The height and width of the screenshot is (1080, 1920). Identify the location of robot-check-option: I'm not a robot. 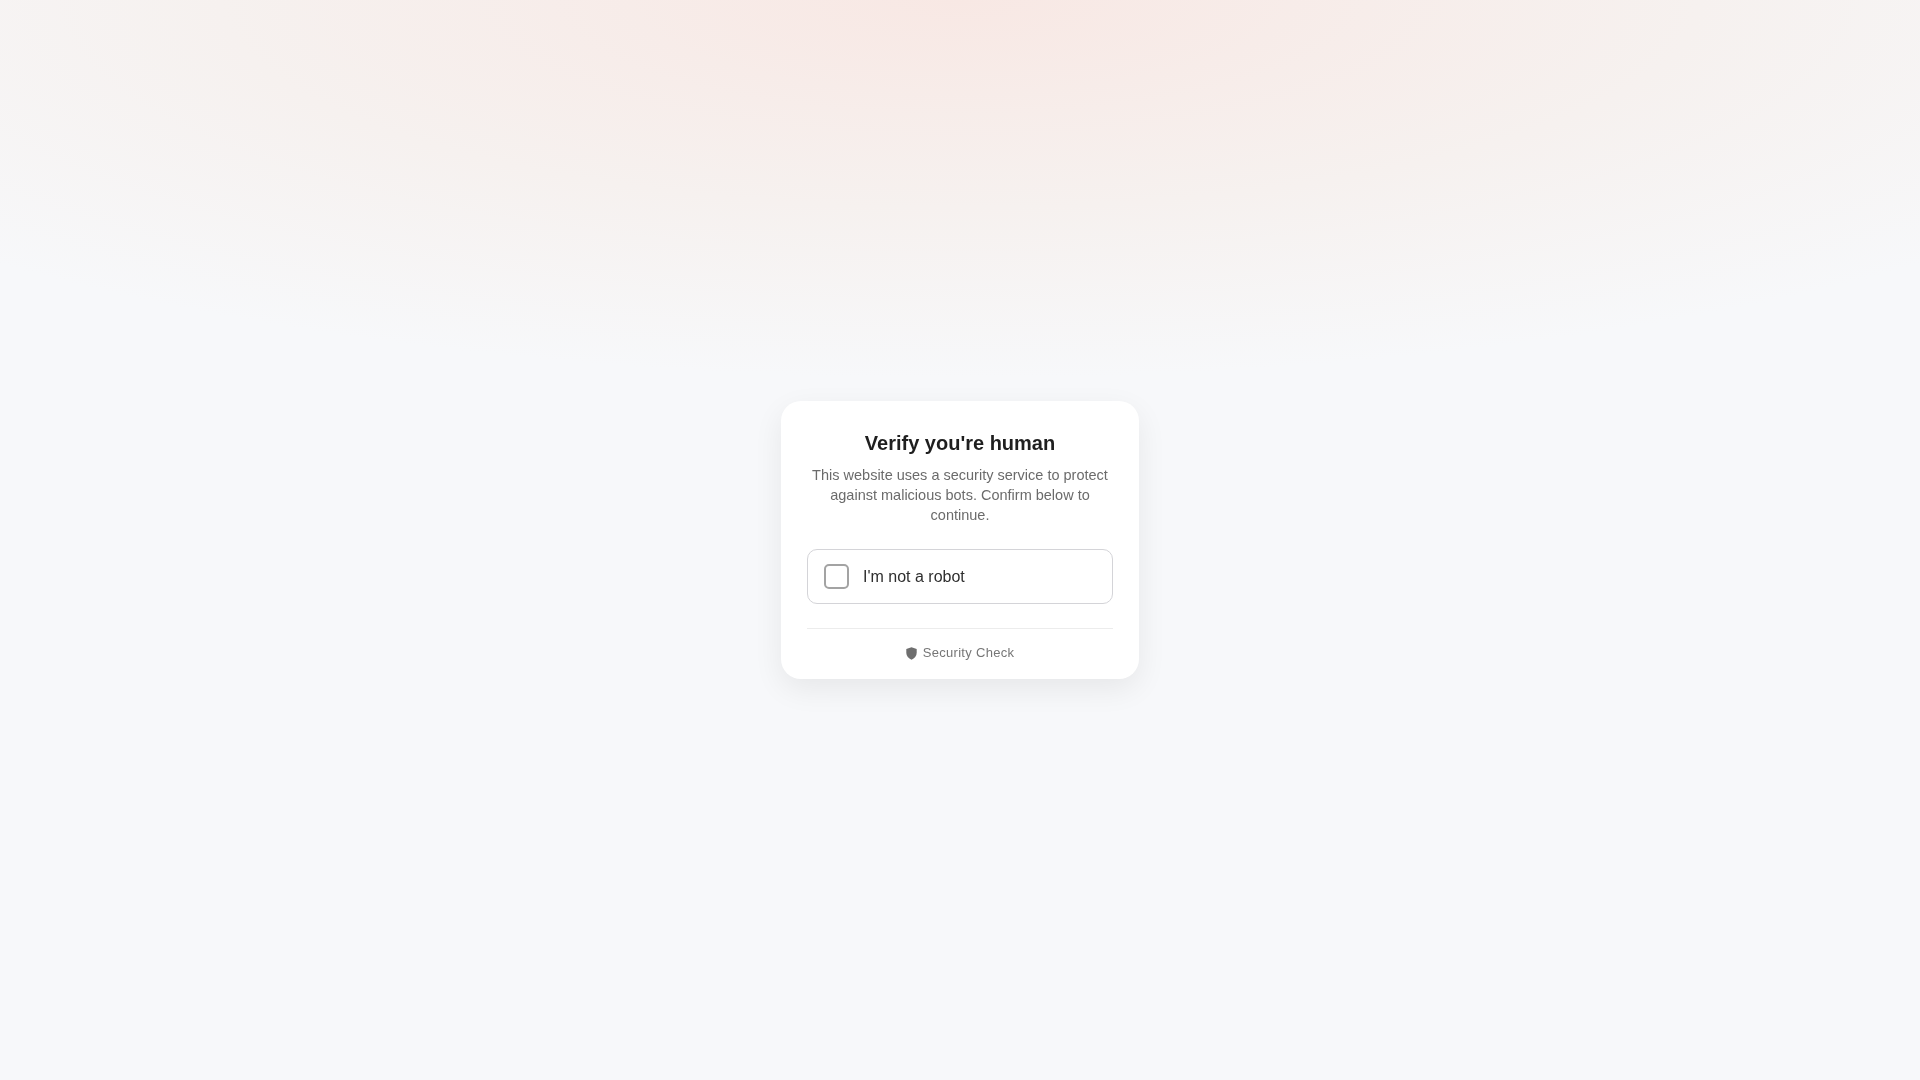
(960, 576).